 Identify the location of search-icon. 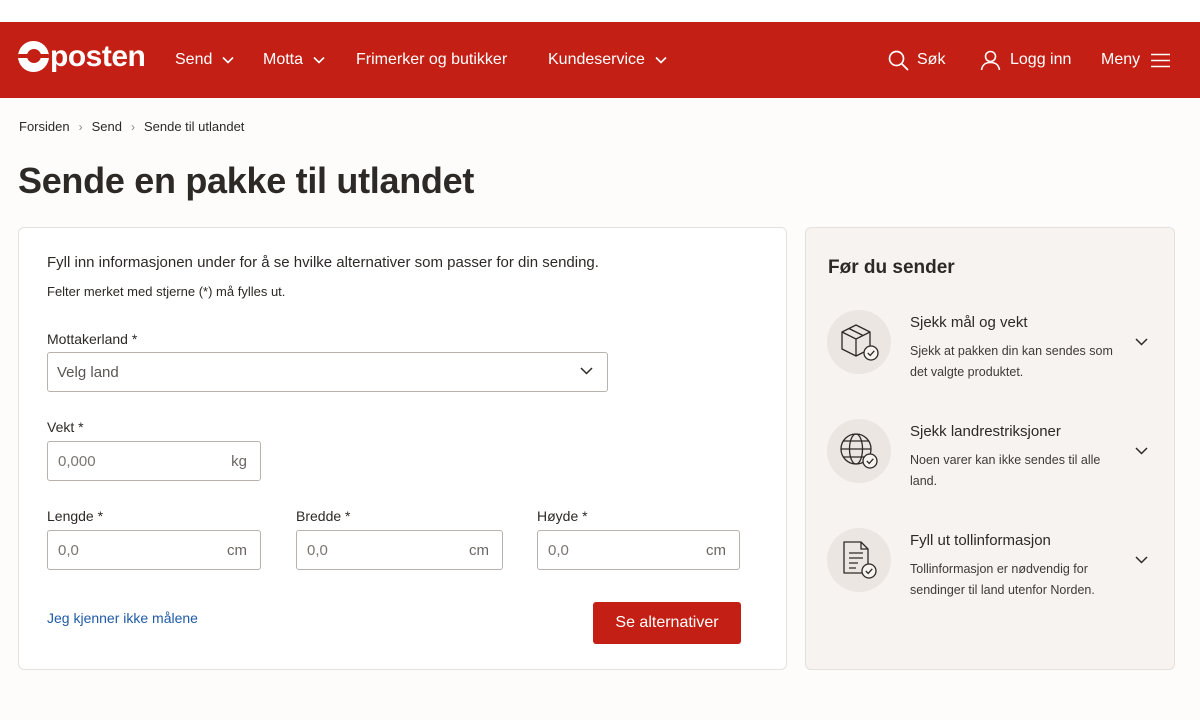
(898, 60).